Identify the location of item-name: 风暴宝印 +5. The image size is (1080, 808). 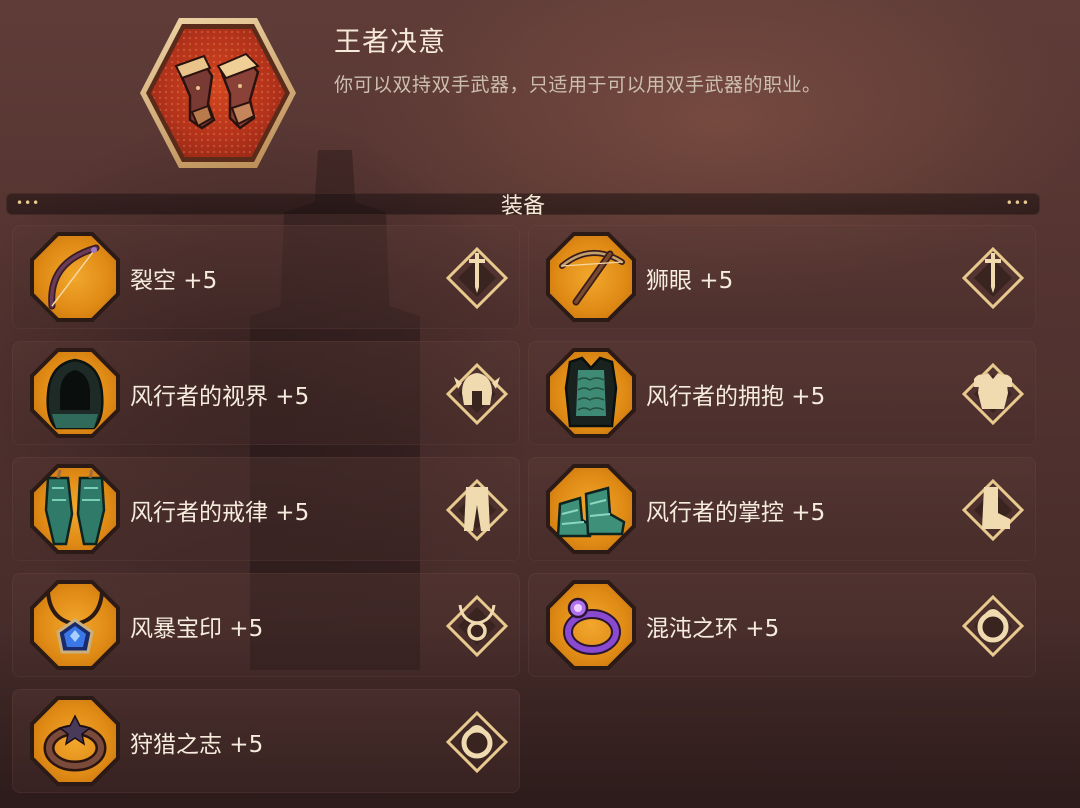
(197, 629).